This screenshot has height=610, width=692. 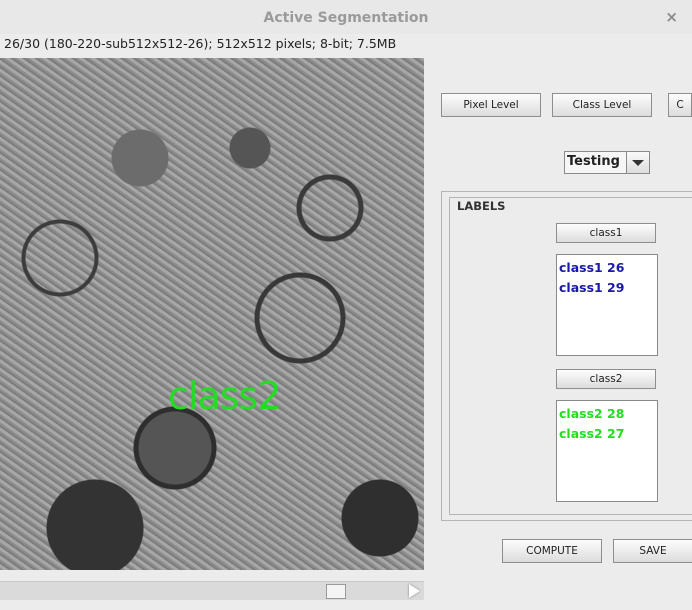 I want to click on scroll-right-arrow-icon, so click(x=414, y=591).